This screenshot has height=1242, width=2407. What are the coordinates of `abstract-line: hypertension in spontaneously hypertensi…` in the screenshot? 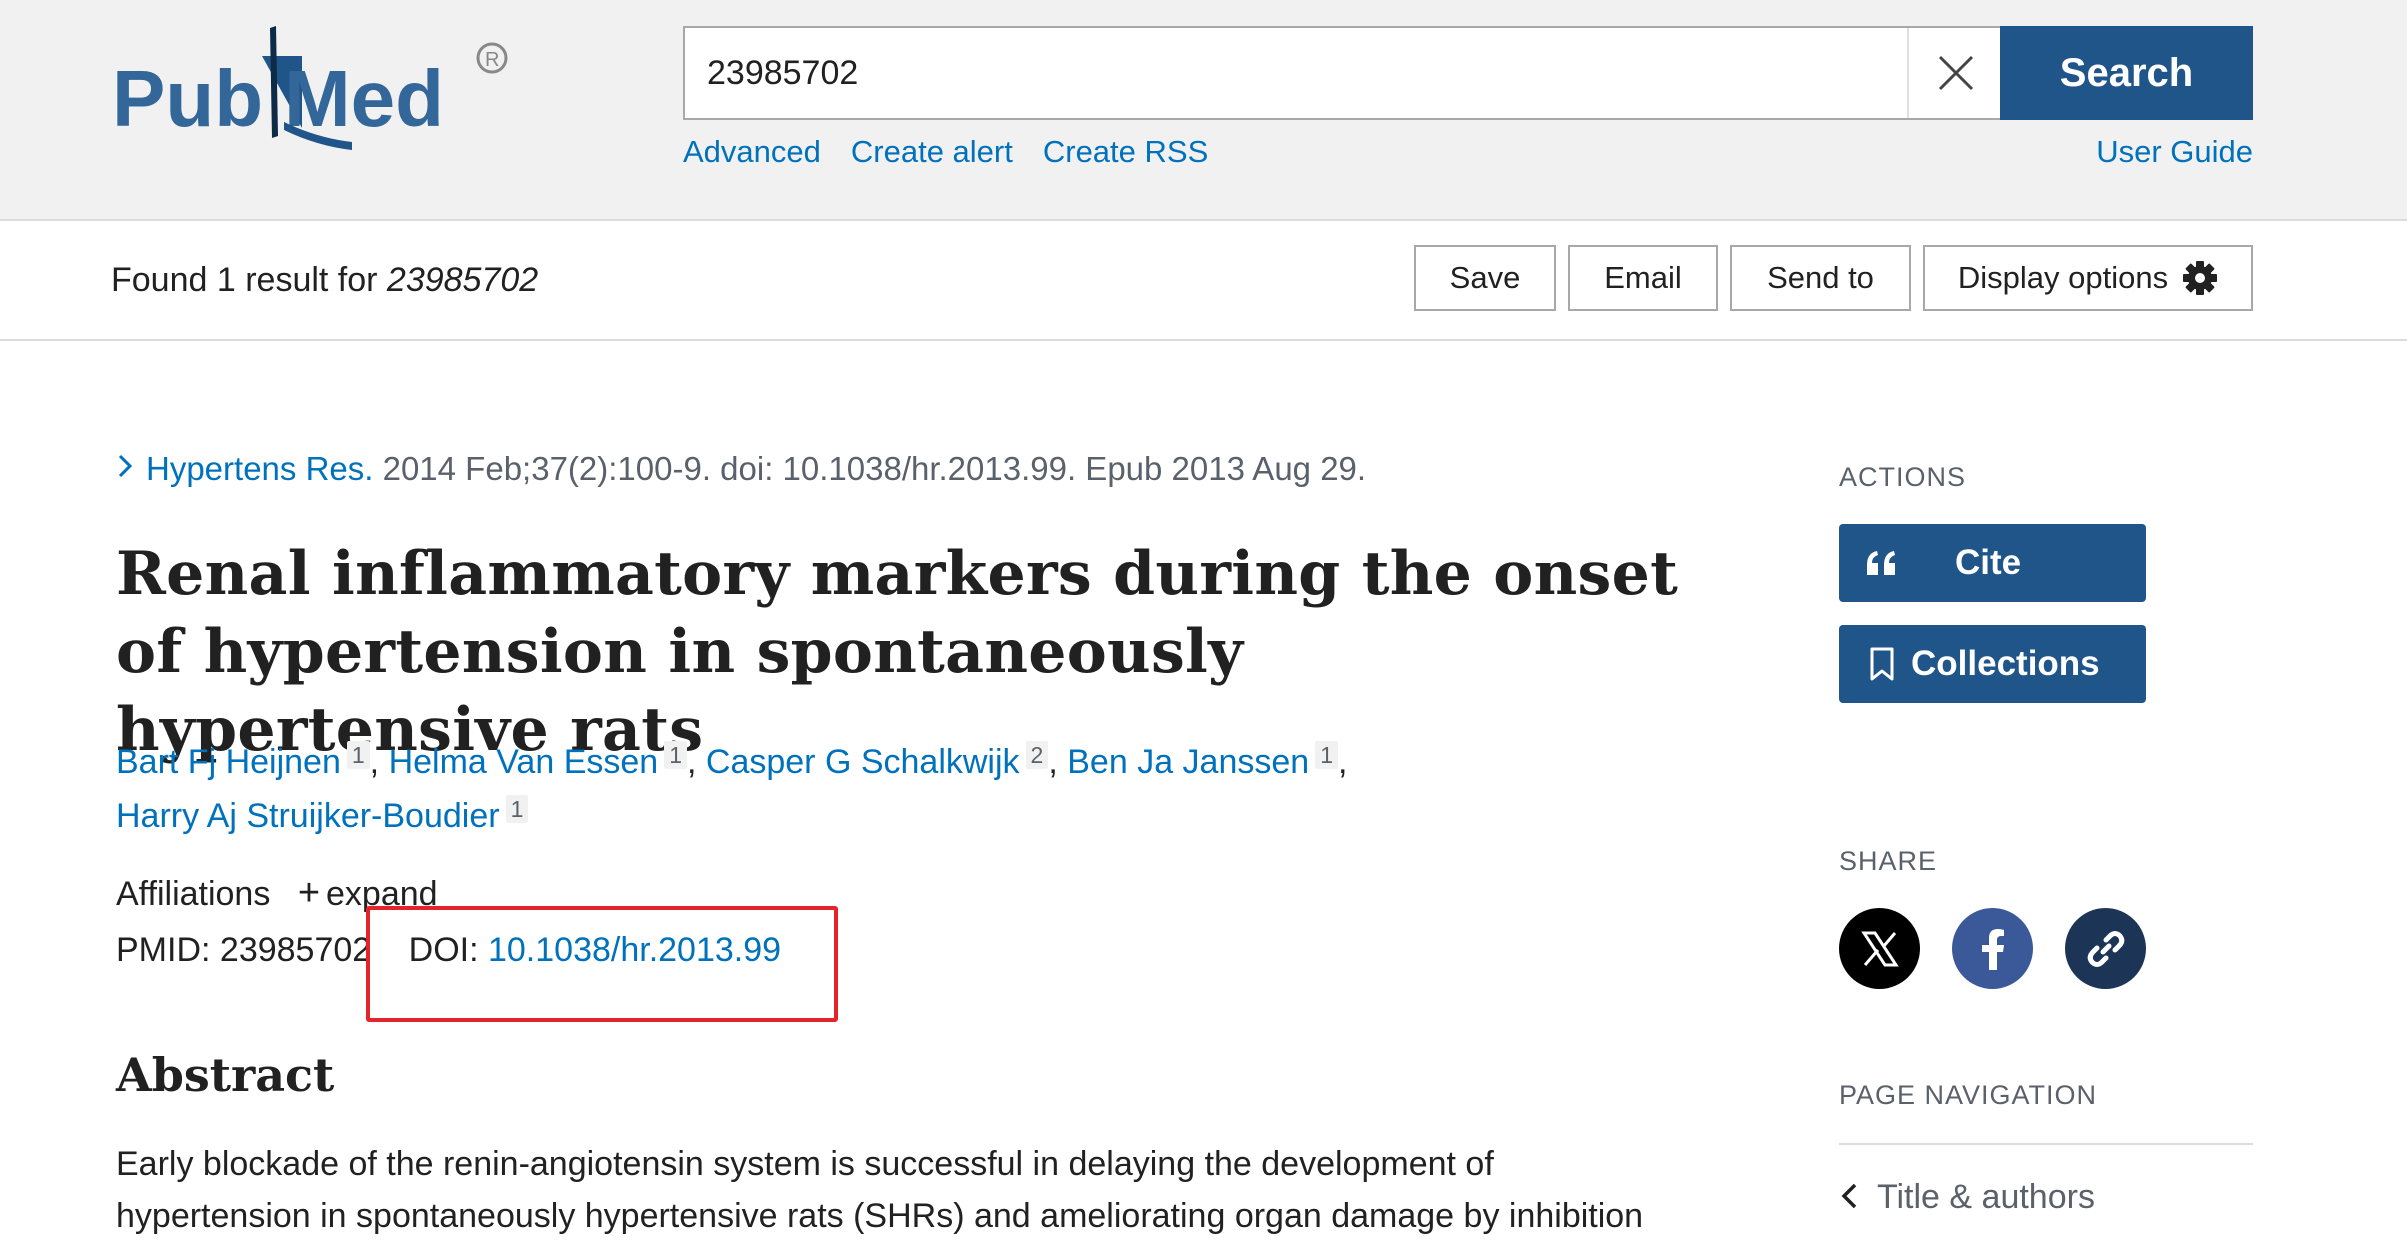 It's located at (880, 1216).